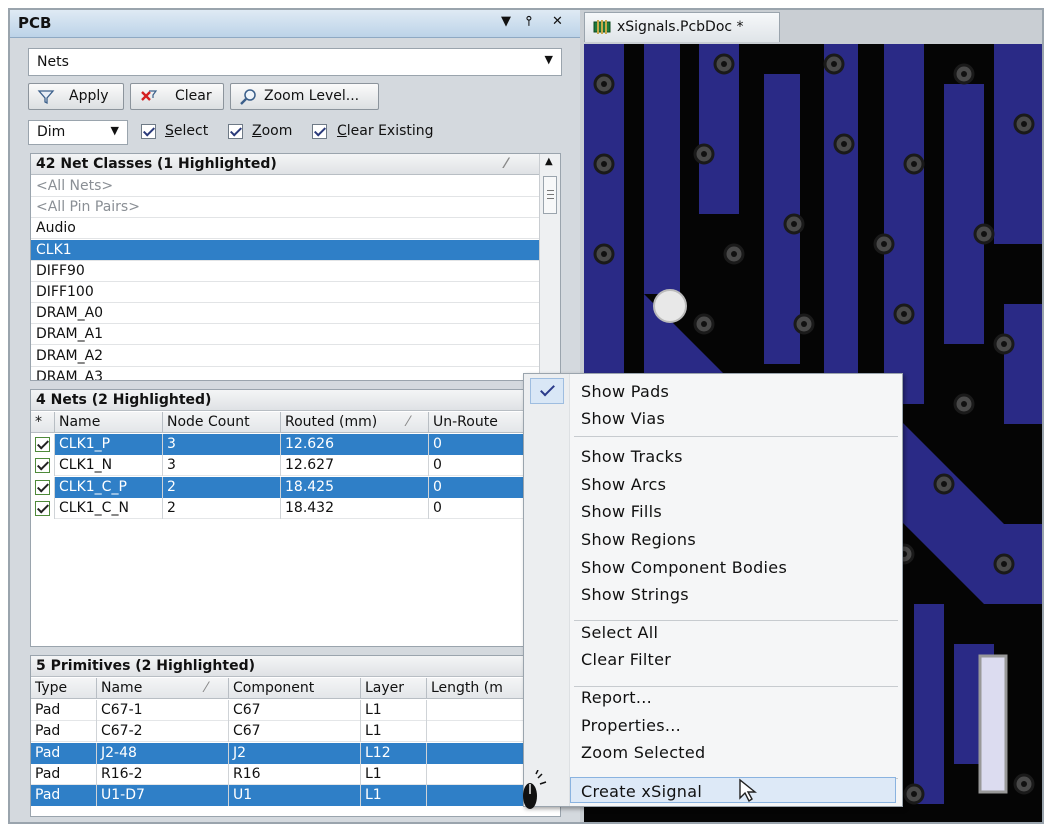  I want to click on primitive-cell-layer: L12, so click(394, 753).